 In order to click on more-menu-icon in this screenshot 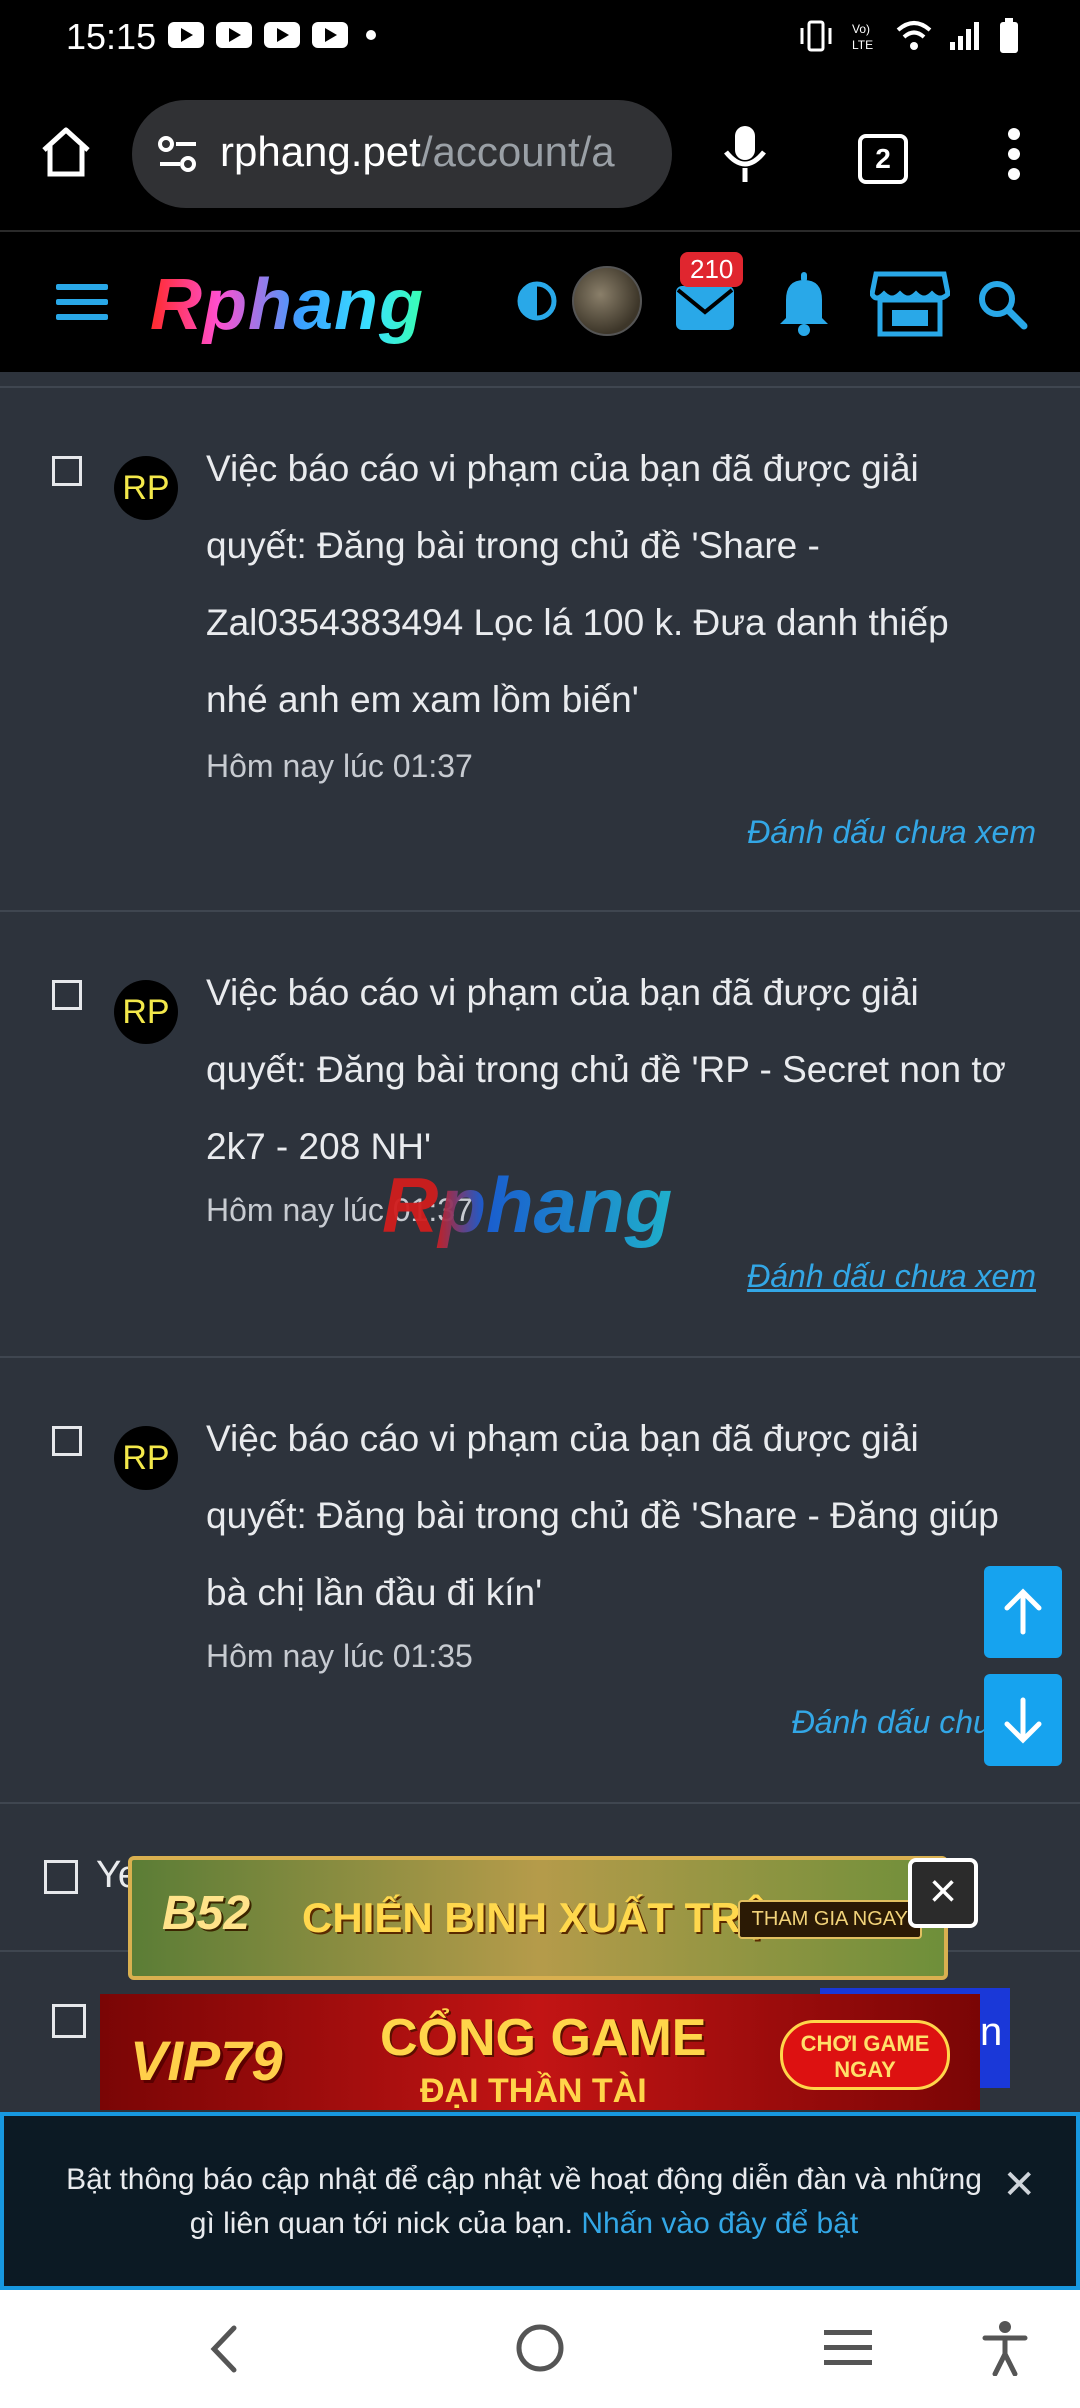, I will do `click(1014, 154)`.